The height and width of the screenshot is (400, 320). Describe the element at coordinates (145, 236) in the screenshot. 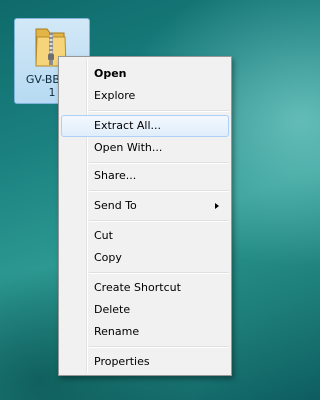

I see `menu-item-cut: Cut` at that location.